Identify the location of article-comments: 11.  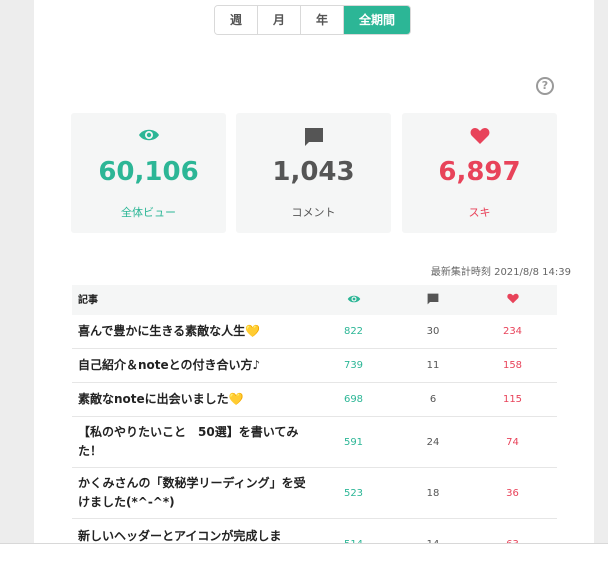
(433, 365).